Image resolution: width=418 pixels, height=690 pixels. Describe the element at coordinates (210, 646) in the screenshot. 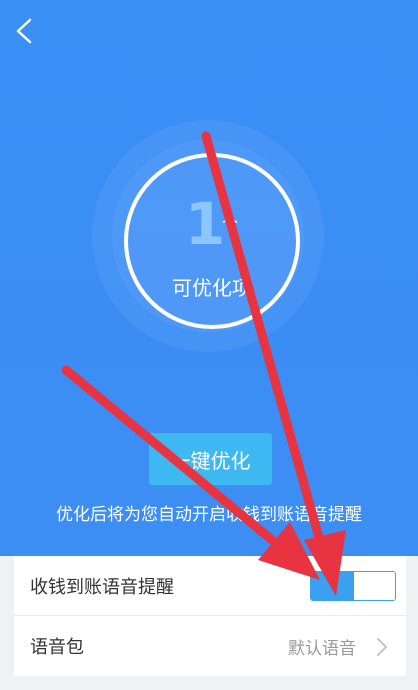

I see `setting-row-voice-pack: 语音包 默认语音` at that location.